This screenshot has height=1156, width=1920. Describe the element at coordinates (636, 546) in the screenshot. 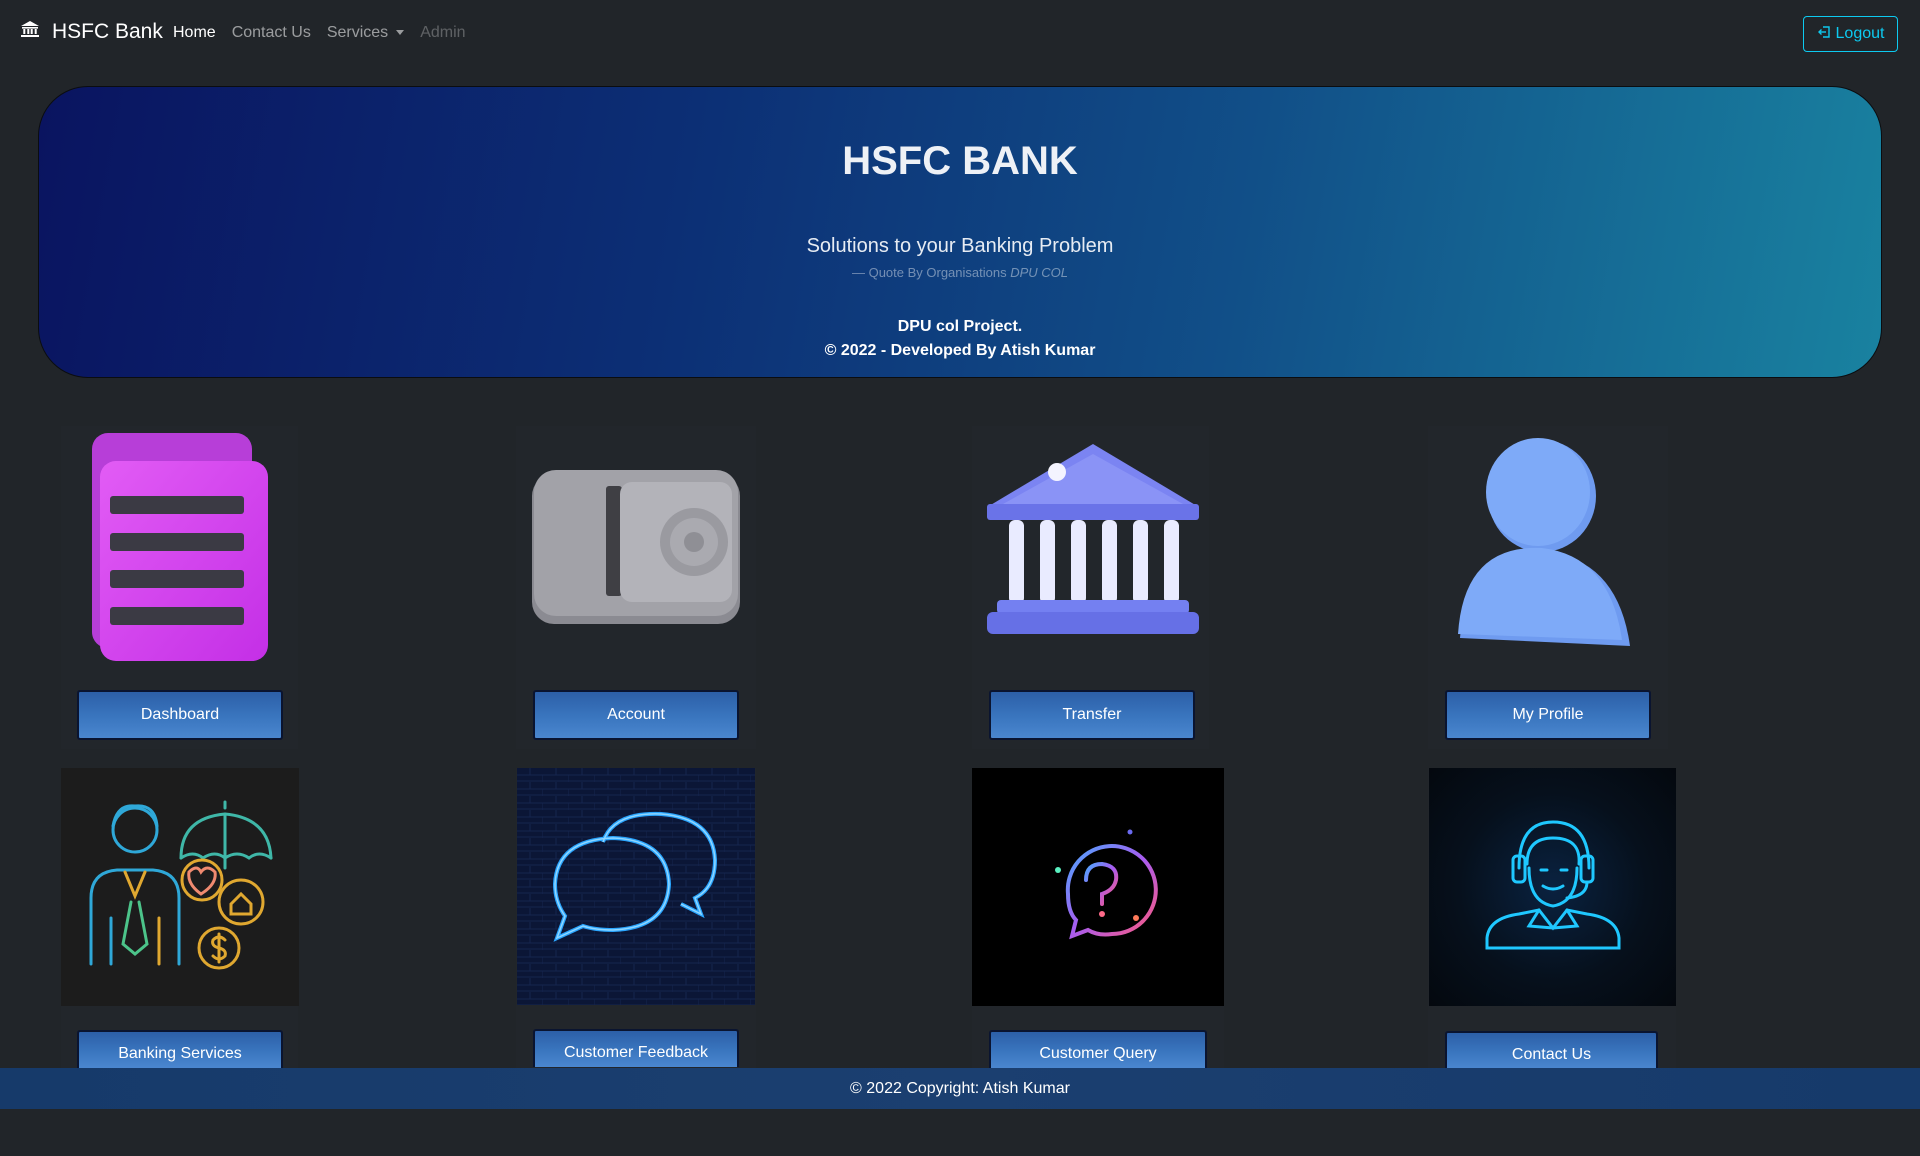

I see `safe-vault-icon` at that location.